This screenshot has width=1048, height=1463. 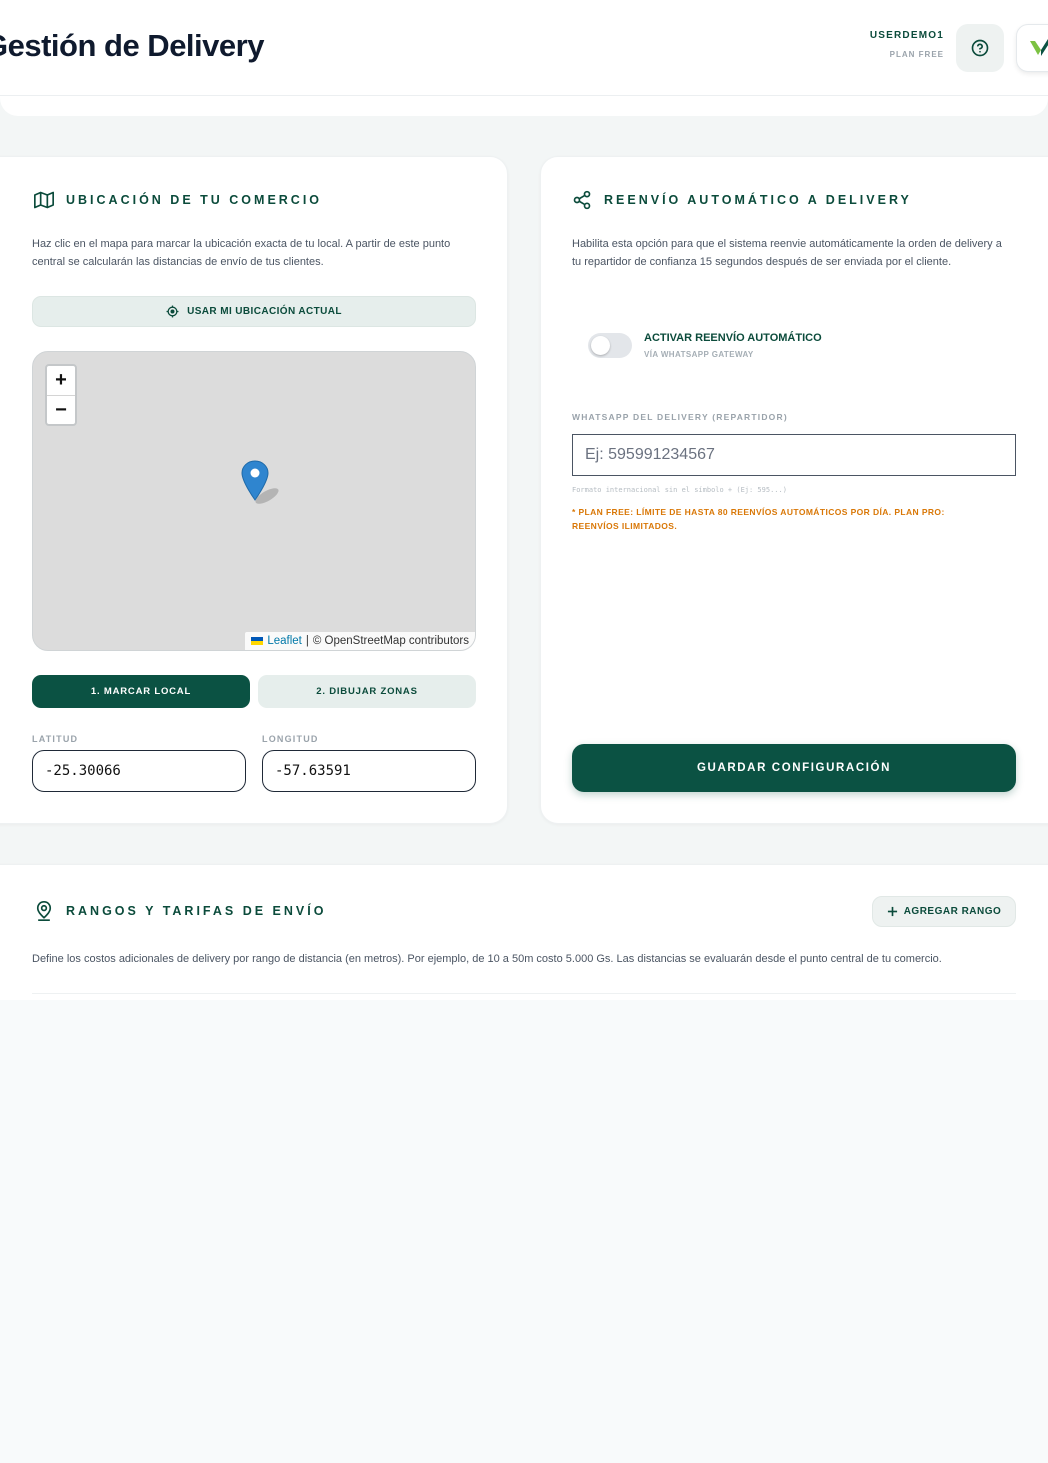 I want to click on mark-location-button: 1. MARCAR LOCAL, so click(x=141, y=691).